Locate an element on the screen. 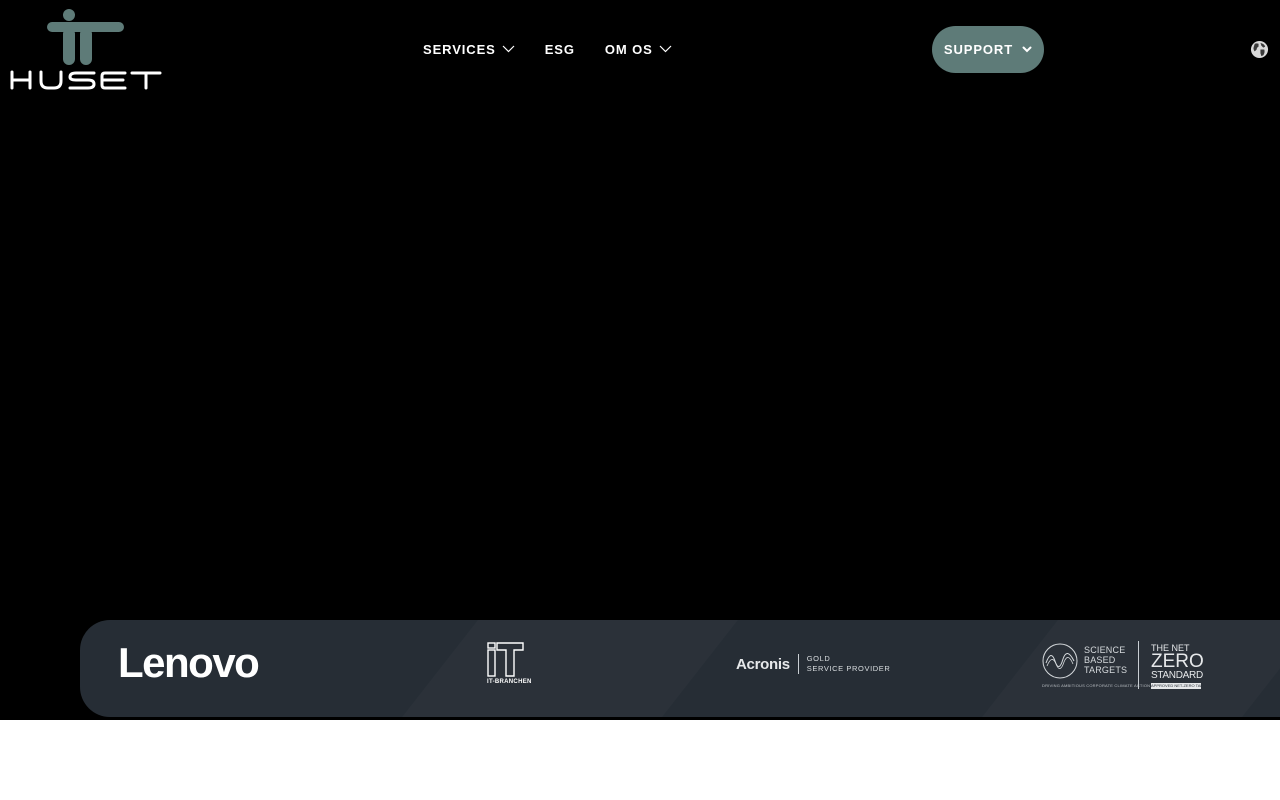 Image resolution: width=1280 pixels, height=800 pixels. sbti-word-1: SCIENCE is located at coordinates (1105, 650).